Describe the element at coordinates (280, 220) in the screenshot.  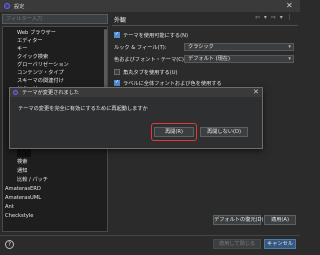
I see `apply-button: 適用(A)` at that location.